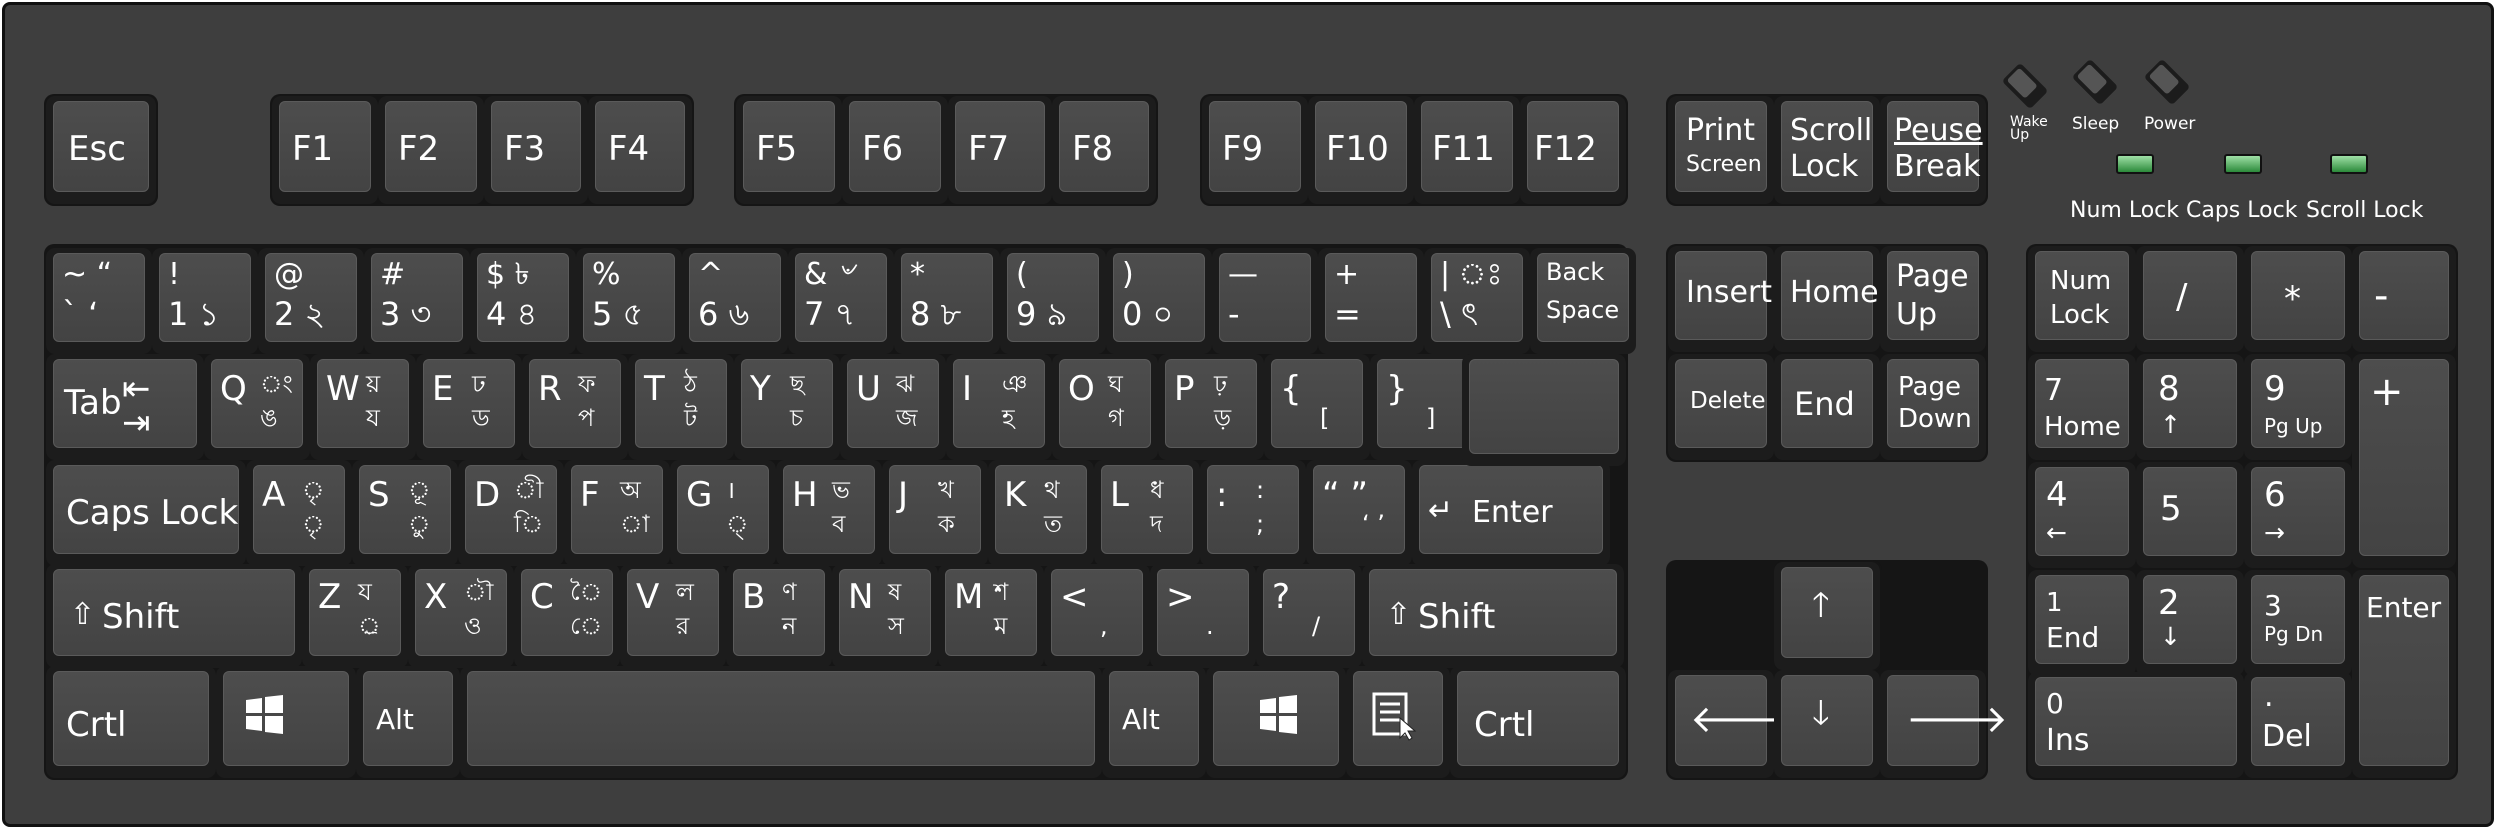 The width and height of the screenshot is (2500, 831). Describe the element at coordinates (2298, 299) in the screenshot. I see `numpad-multiply-key: *` at that location.